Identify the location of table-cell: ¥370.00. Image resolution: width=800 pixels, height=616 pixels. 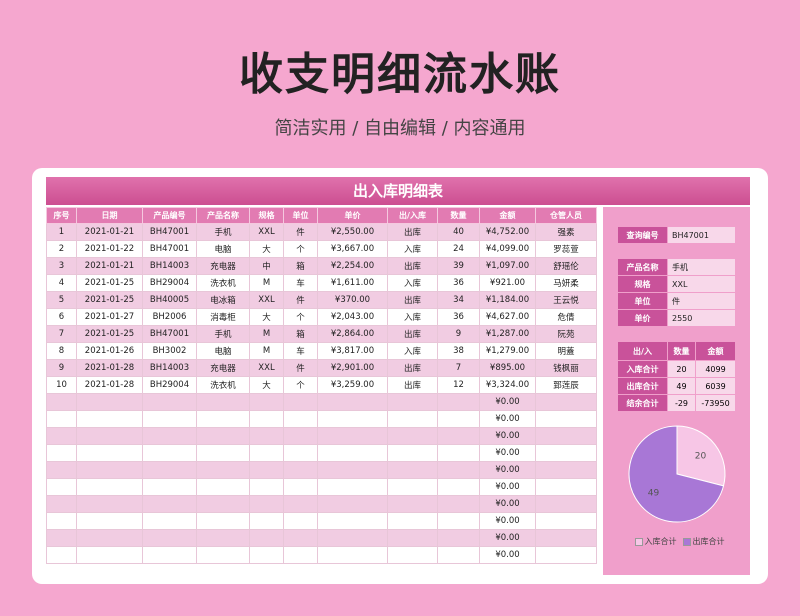
(352, 300).